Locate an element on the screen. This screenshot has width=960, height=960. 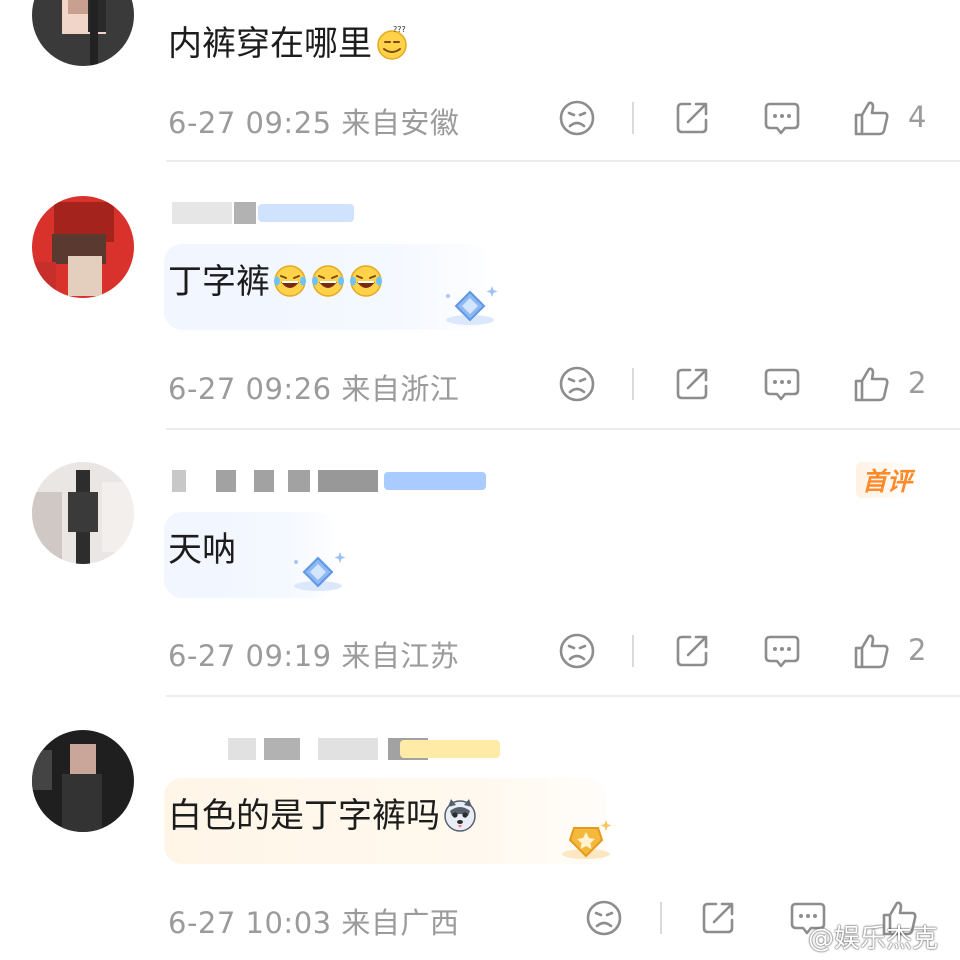
comment-meta: 6-27 09:26 来自浙江 is located at coordinates (314, 389).